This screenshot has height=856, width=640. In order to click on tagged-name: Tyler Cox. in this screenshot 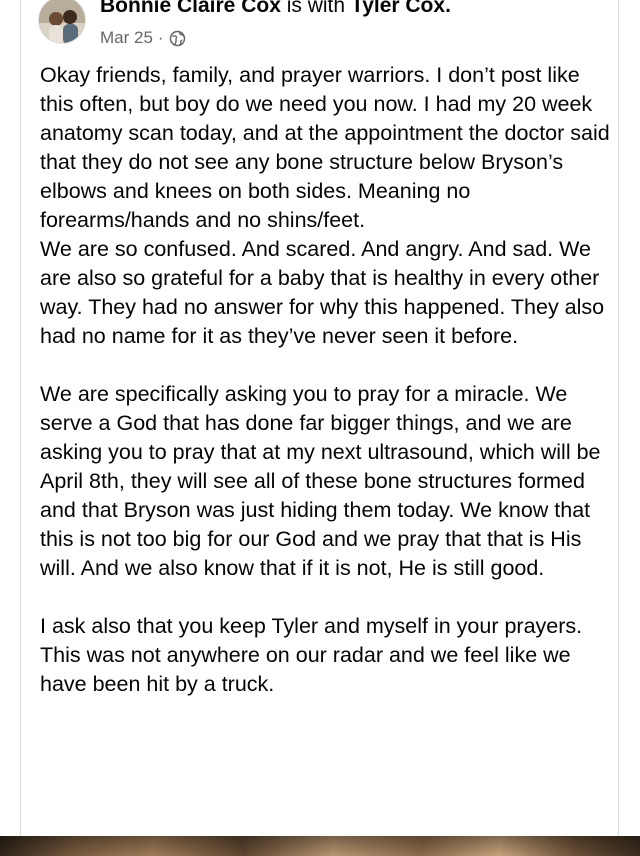, I will do `click(401, 8)`.